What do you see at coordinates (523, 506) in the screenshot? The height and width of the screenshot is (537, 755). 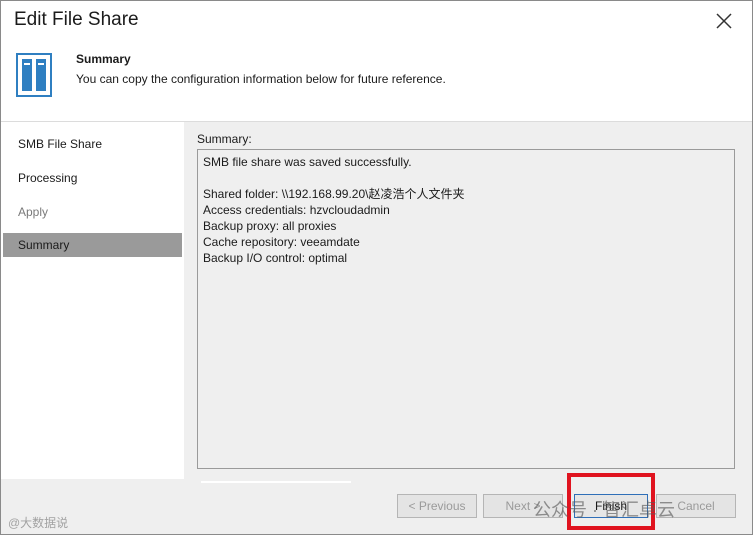 I see `next-button: Next >` at bounding box center [523, 506].